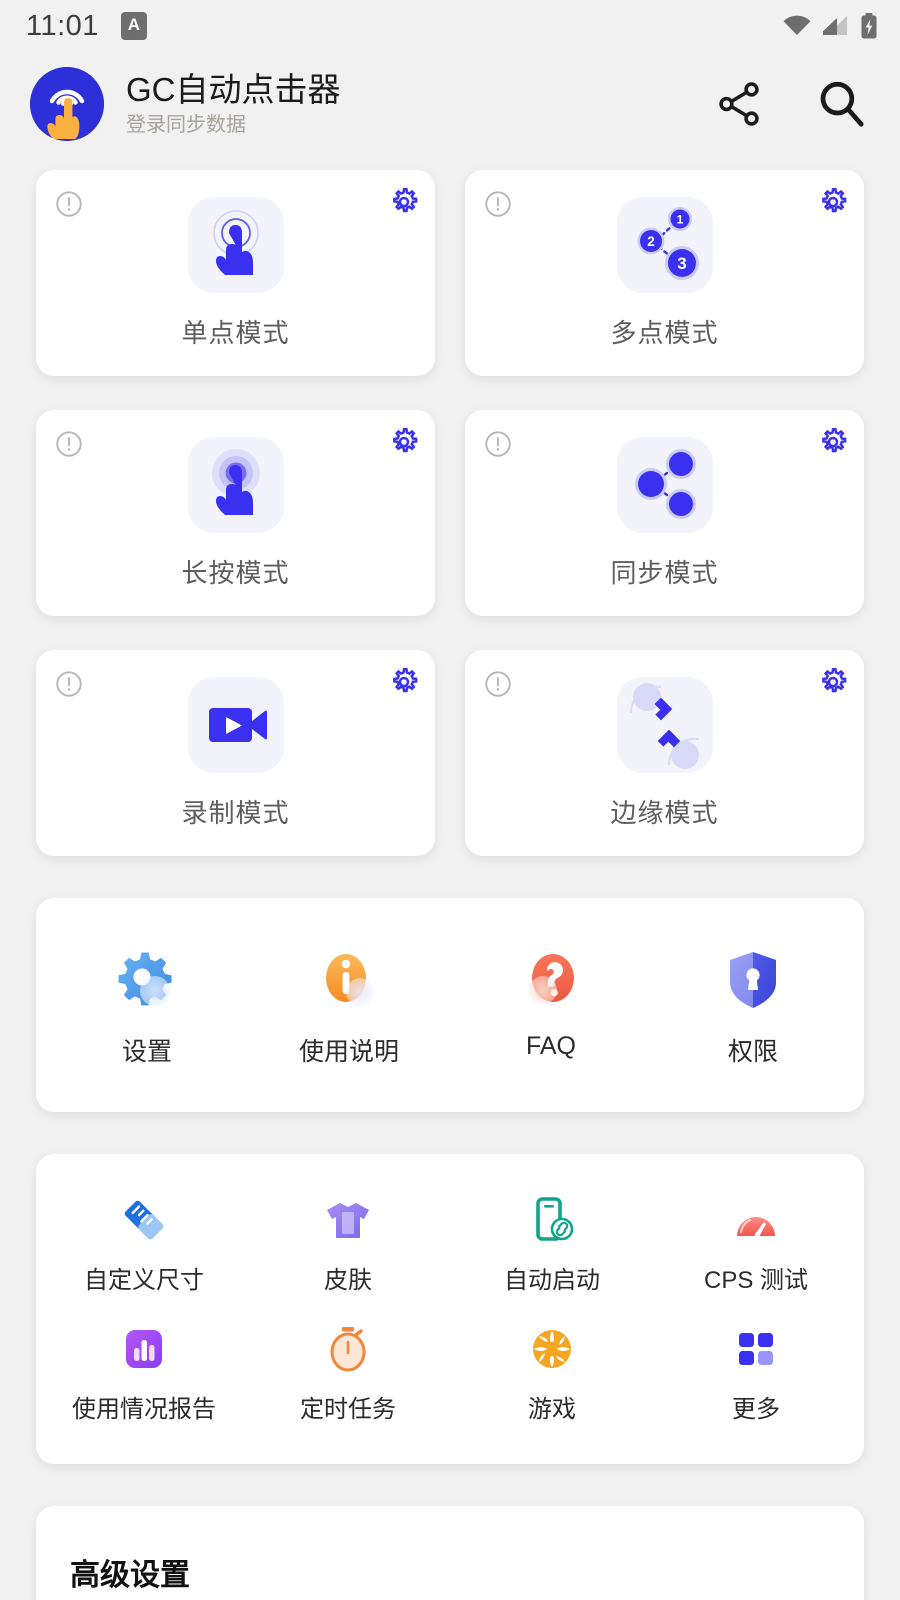  Describe the element at coordinates (348, 1052) in the screenshot. I see `utility-label: 使用说明` at that location.